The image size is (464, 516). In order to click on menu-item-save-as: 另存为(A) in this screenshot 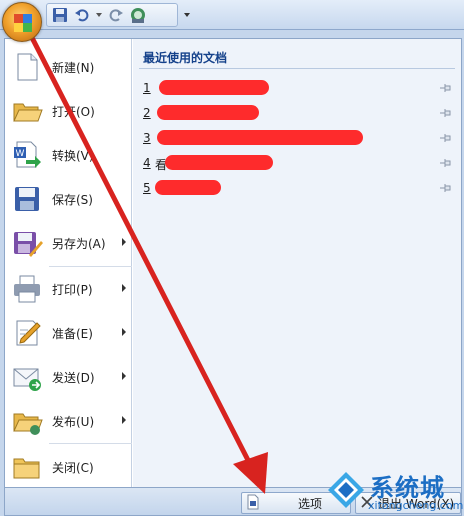, I will do `click(68, 243)`.